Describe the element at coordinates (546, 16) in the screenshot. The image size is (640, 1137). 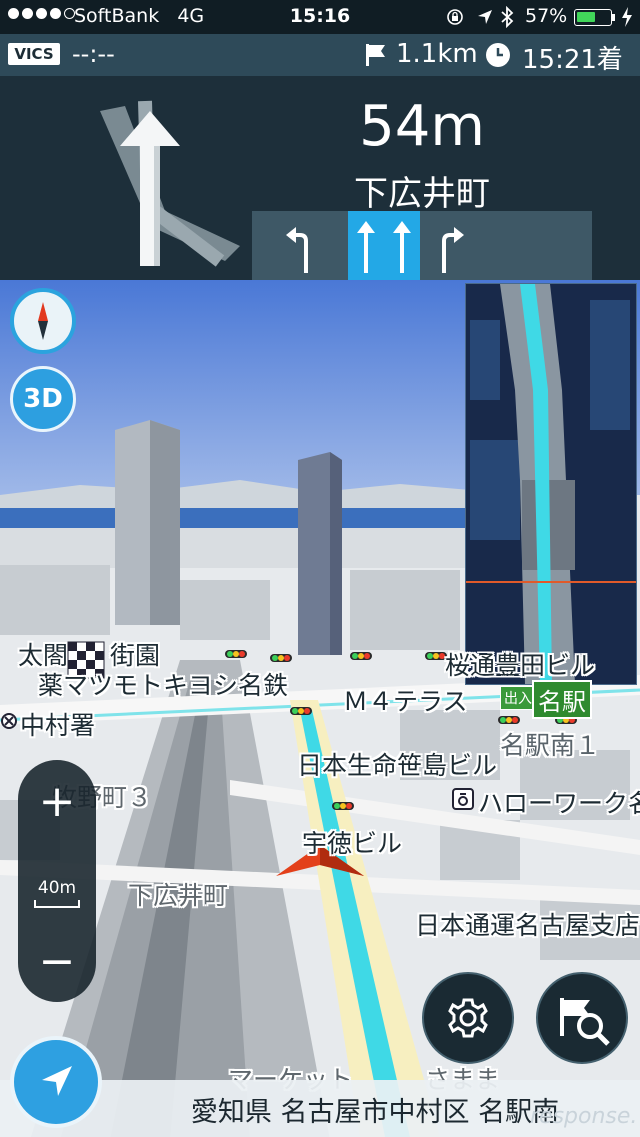
I see `battery-percent: 57%` at that location.